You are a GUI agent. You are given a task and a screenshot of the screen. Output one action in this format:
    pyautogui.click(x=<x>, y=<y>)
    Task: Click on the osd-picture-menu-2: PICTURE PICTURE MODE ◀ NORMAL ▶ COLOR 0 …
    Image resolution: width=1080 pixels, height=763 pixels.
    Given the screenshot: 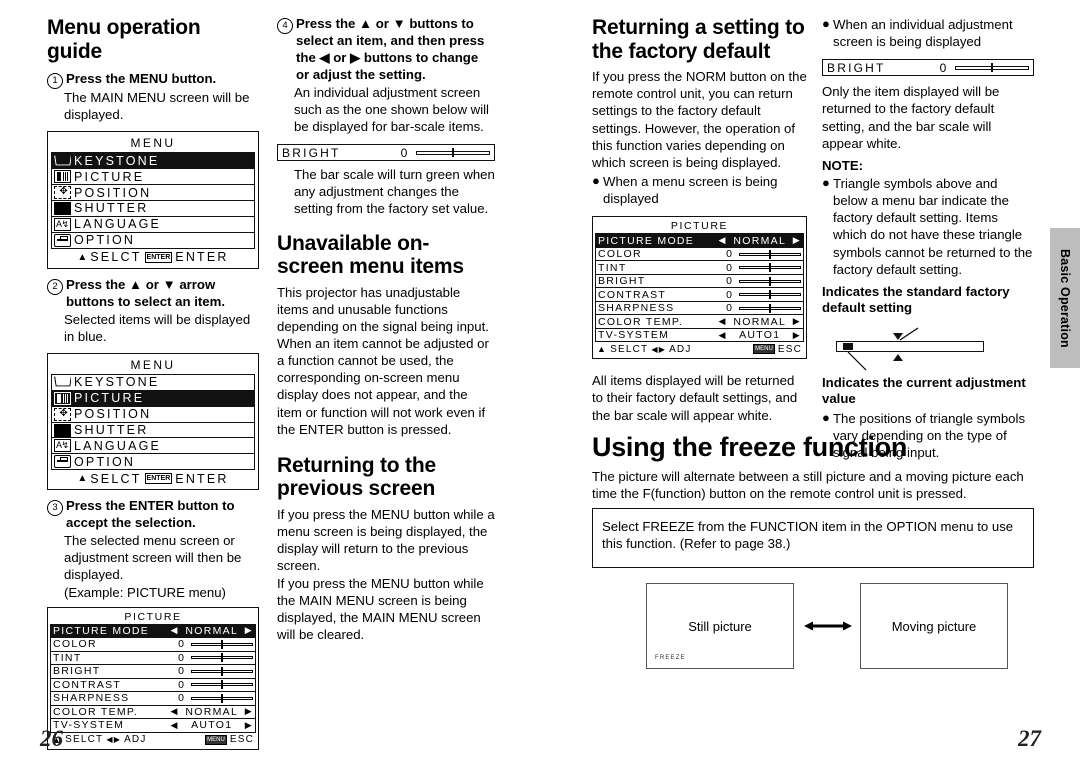 What is the action you would take?
    pyautogui.click(x=699, y=288)
    